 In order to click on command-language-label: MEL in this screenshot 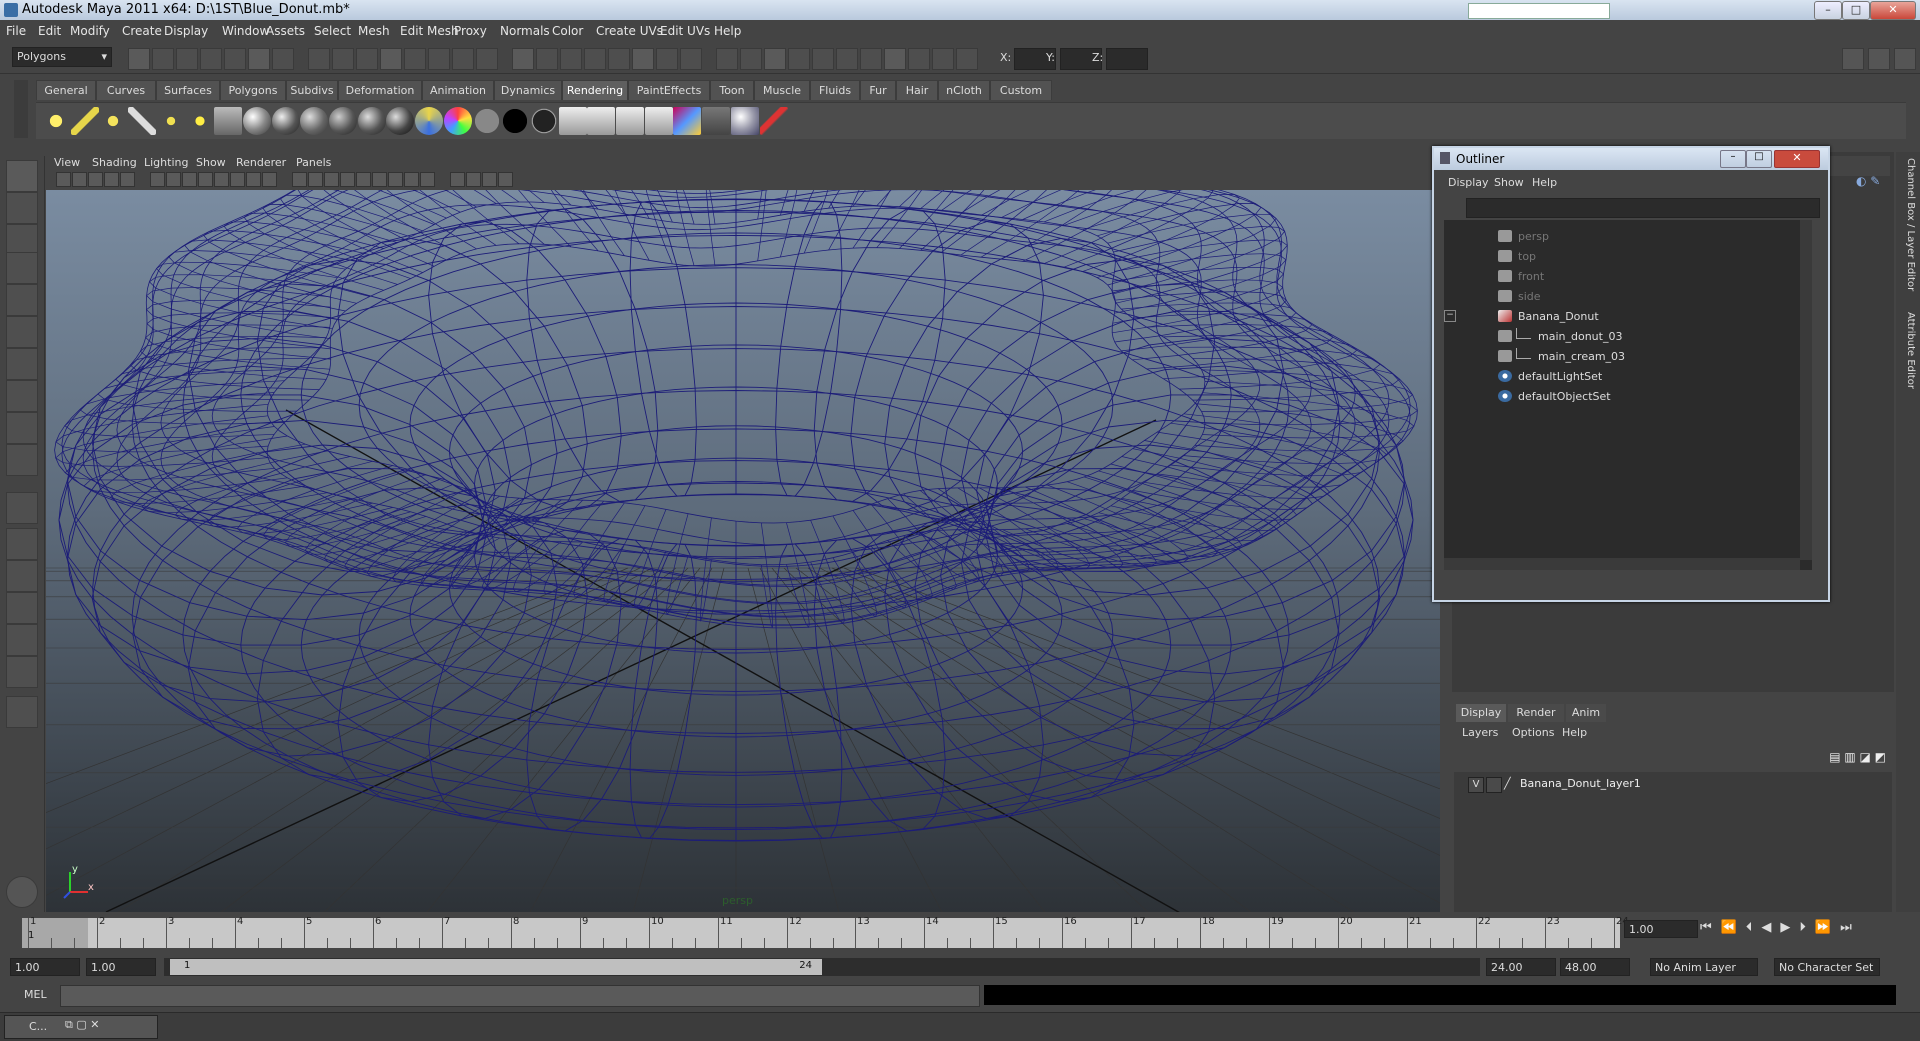, I will do `click(35, 994)`.